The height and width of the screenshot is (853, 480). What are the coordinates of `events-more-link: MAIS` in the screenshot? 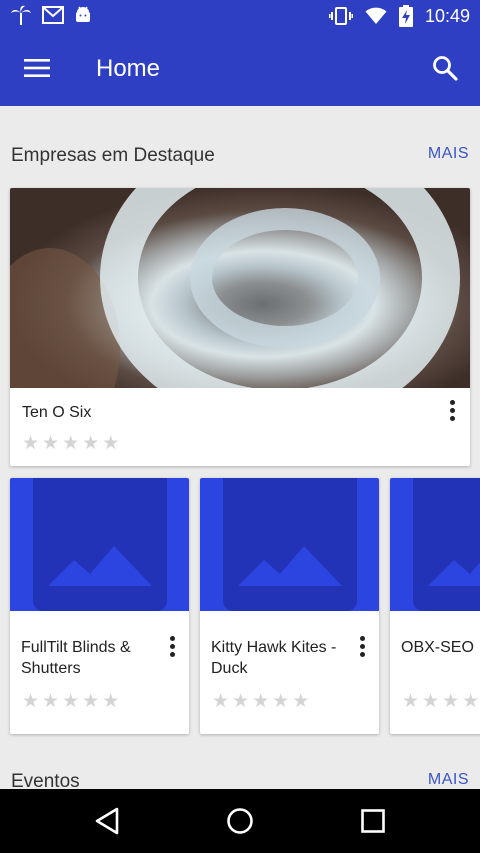 It's located at (448, 778).